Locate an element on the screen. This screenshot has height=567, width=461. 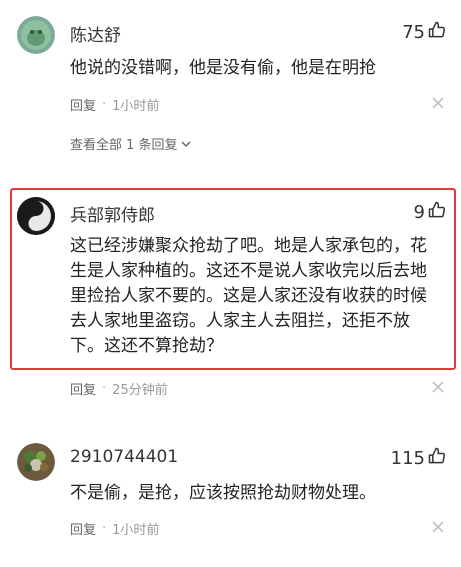
like-button: 115 is located at coordinates (419, 458).